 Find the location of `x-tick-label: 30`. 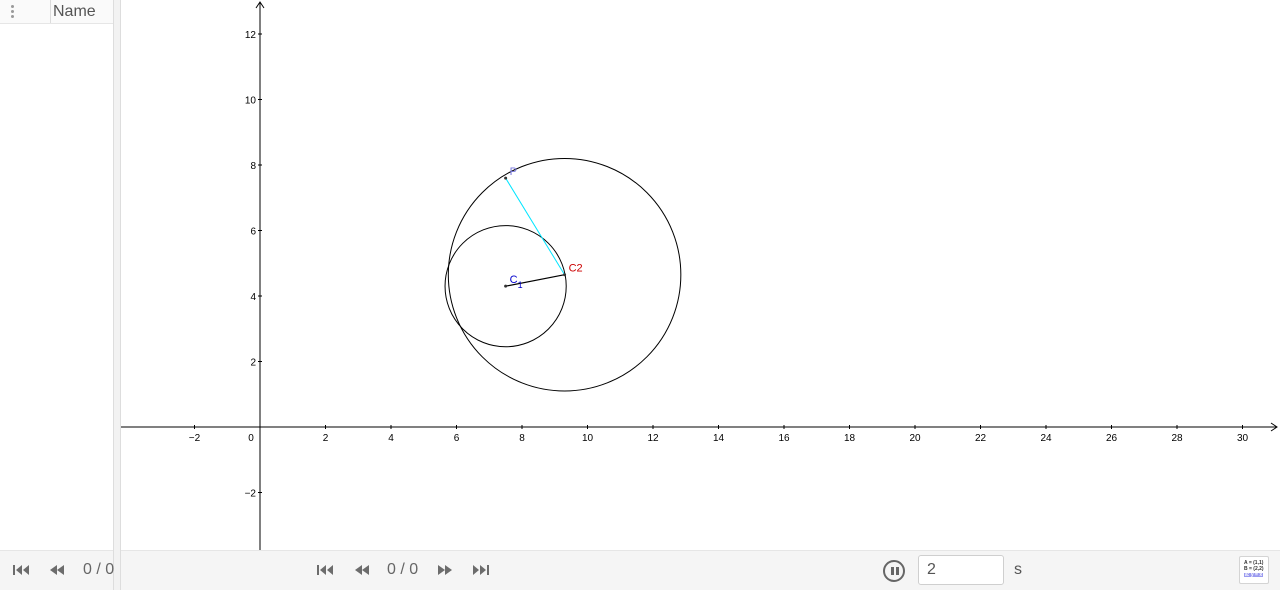

x-tick-label: 30 is located at coordinates (1243, 438).